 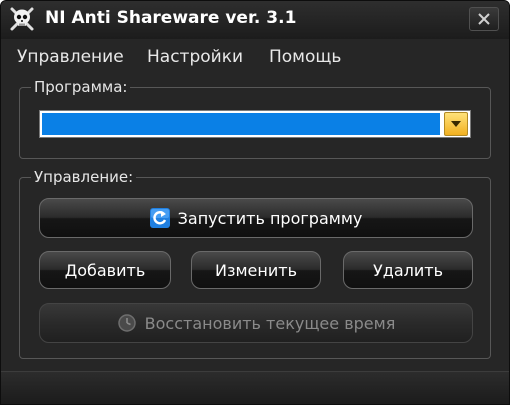 I want to click on delete-button-label: Удалить, so click(x=408, y=270).